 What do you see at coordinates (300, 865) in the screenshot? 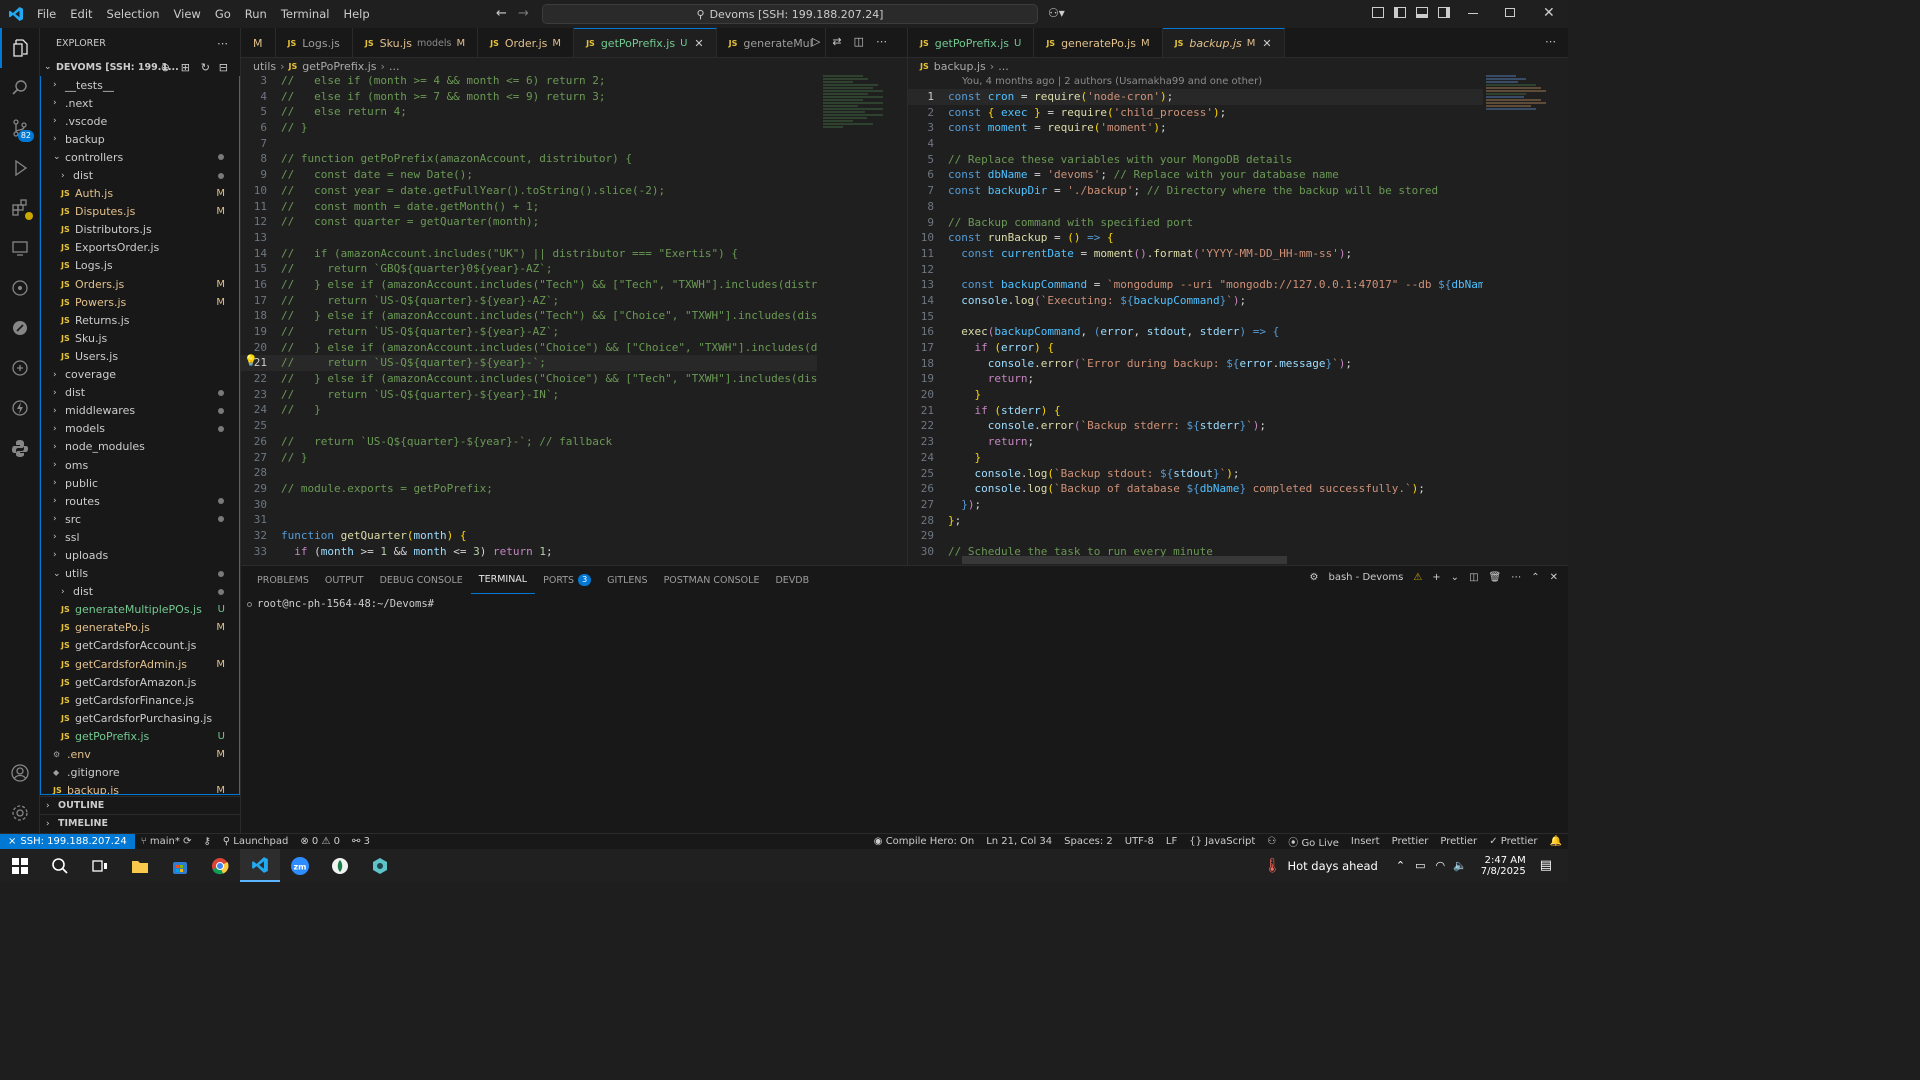
I see `zoom-app-icon: zm` at bounding box center [300, 865].